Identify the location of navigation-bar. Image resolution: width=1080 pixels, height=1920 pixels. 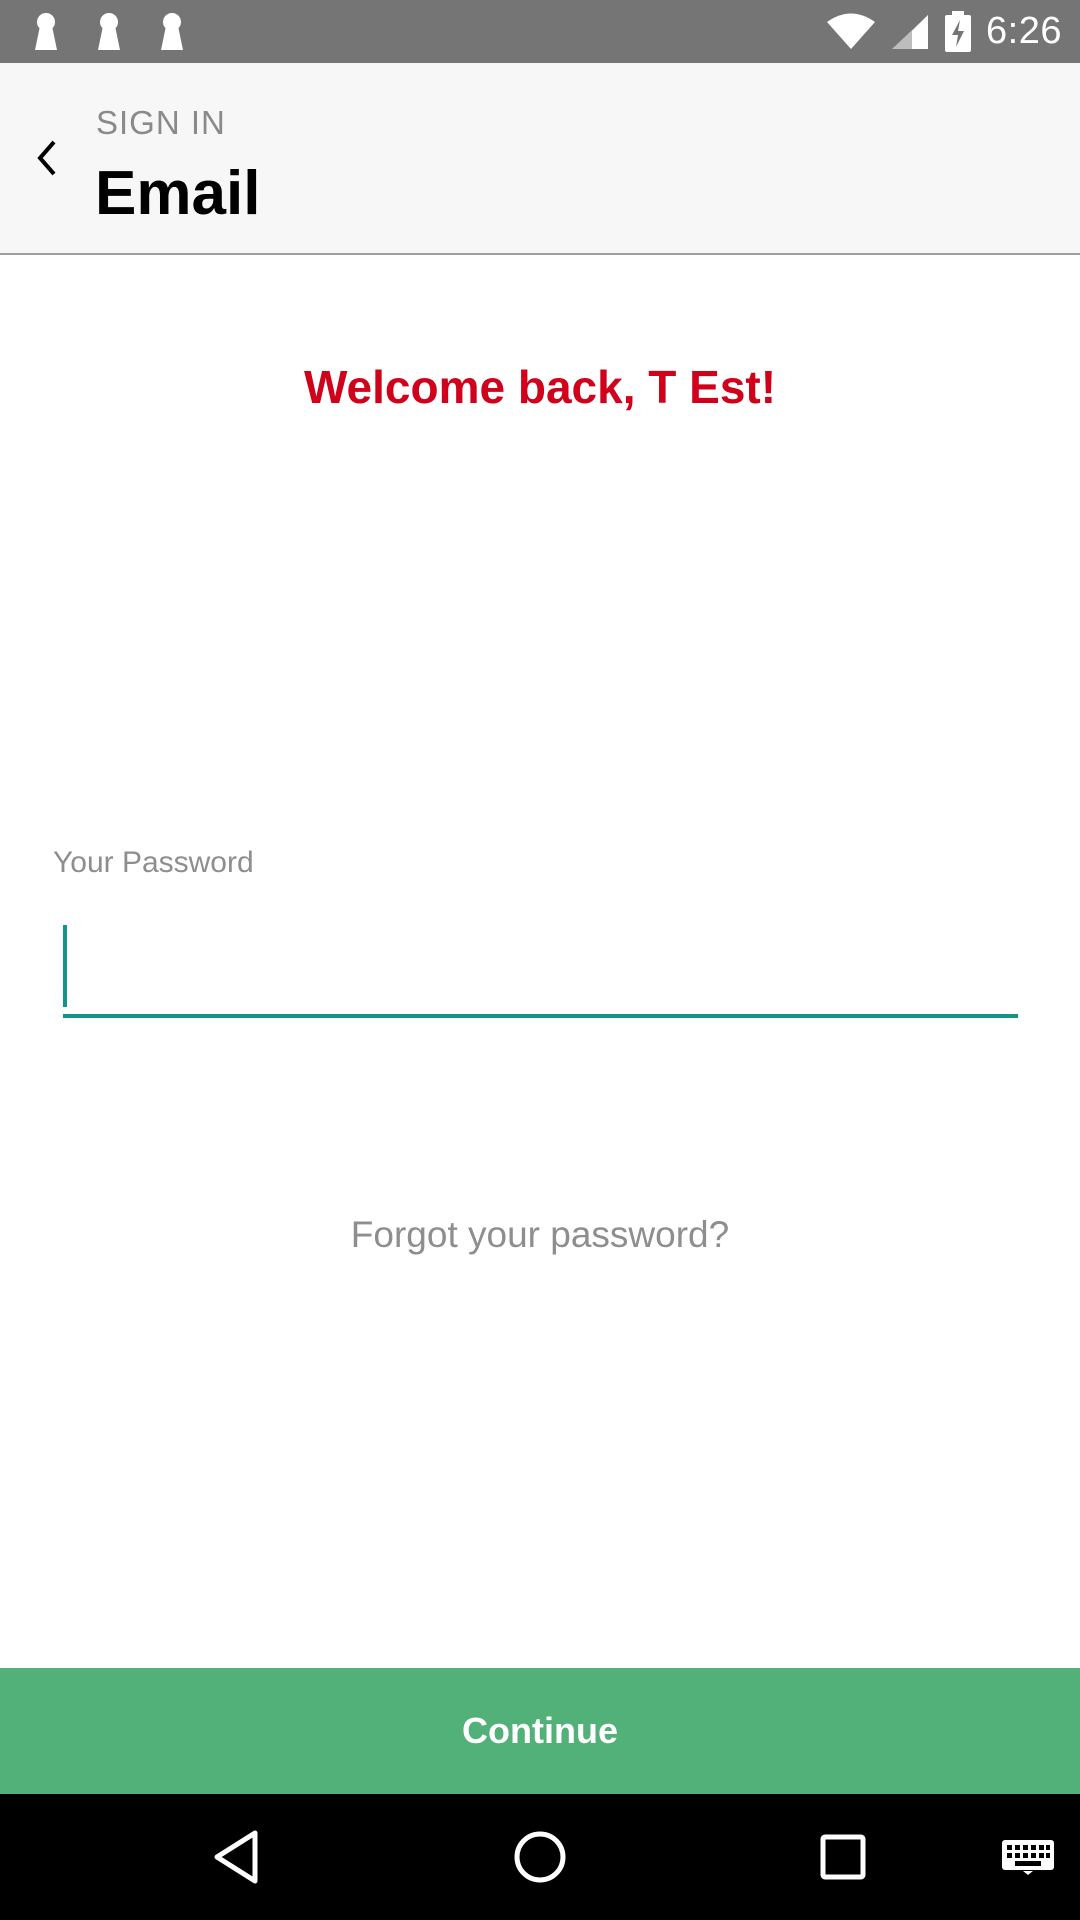
(540, 1857).